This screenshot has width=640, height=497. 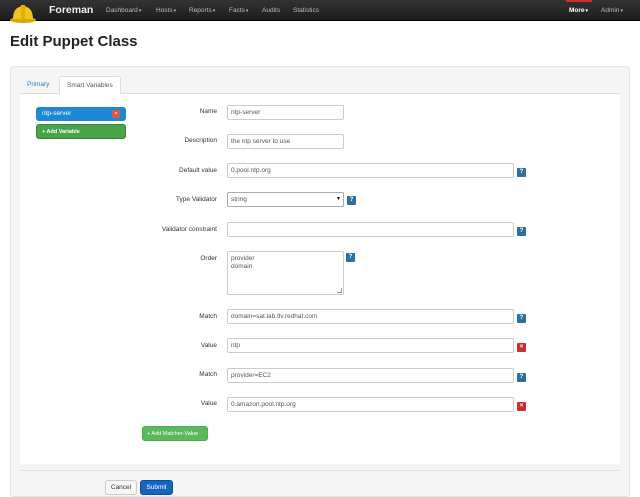 What do you see at coordinates (156, 487) in the screenshot?
I see `submit-button: Submit` at bounding box center [156, 487].